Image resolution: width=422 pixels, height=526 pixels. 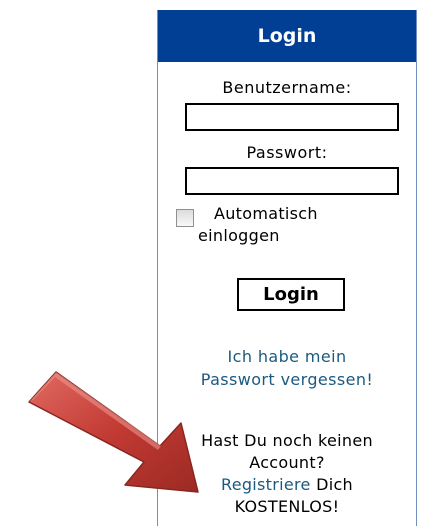 What do you see at coordinates (287, 440) in the screenshot?
I see `register-line1: Hast Du noch keinen` at bounding box center [287, 440].